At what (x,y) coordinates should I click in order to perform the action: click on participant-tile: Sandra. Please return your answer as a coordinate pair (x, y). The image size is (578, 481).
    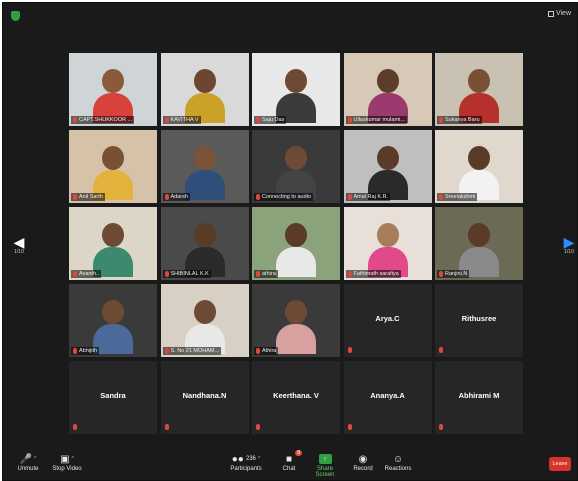
    Looking at the image, I should click on (113, 397).